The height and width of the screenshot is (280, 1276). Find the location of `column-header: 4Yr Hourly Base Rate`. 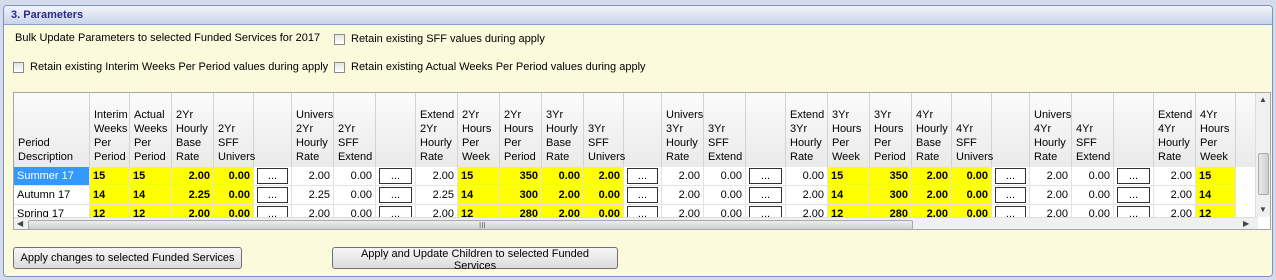

column-header: 4Yr Hourly Base Rate is located at coordinates (932, 130).